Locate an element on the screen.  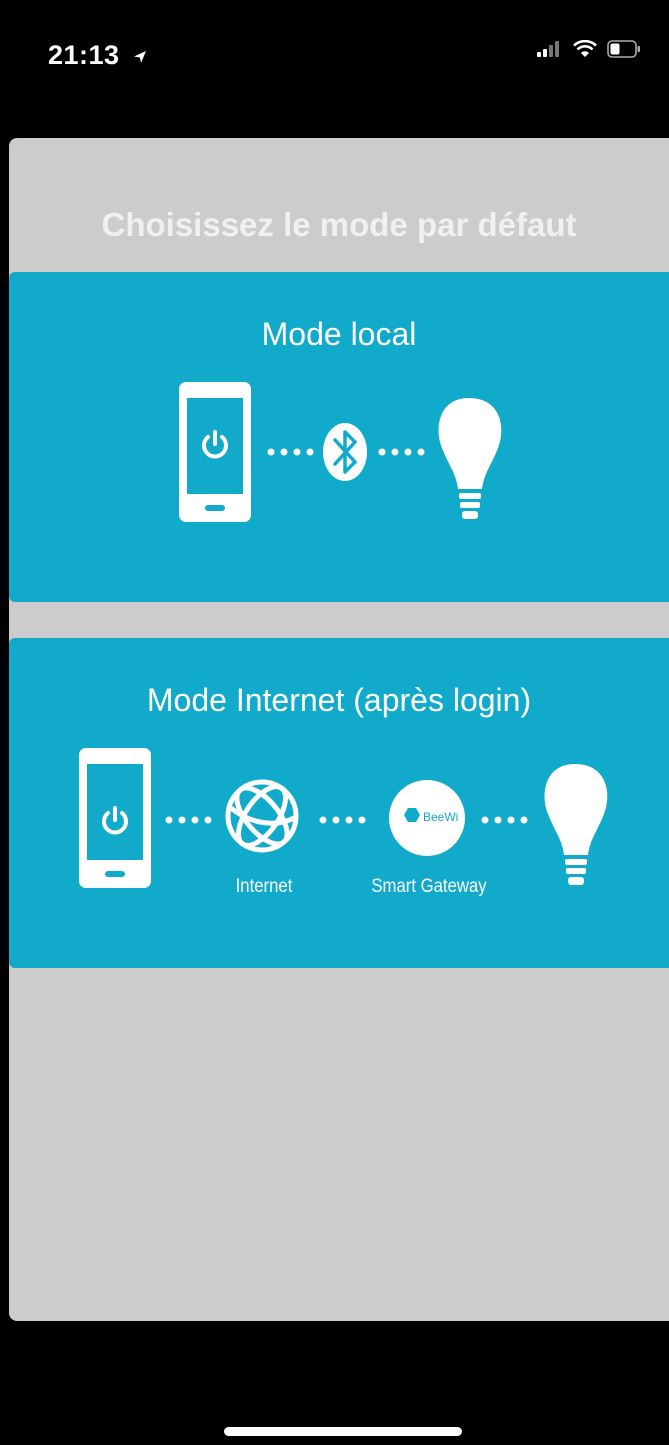
status-icons is located at coordinates (589, 49).